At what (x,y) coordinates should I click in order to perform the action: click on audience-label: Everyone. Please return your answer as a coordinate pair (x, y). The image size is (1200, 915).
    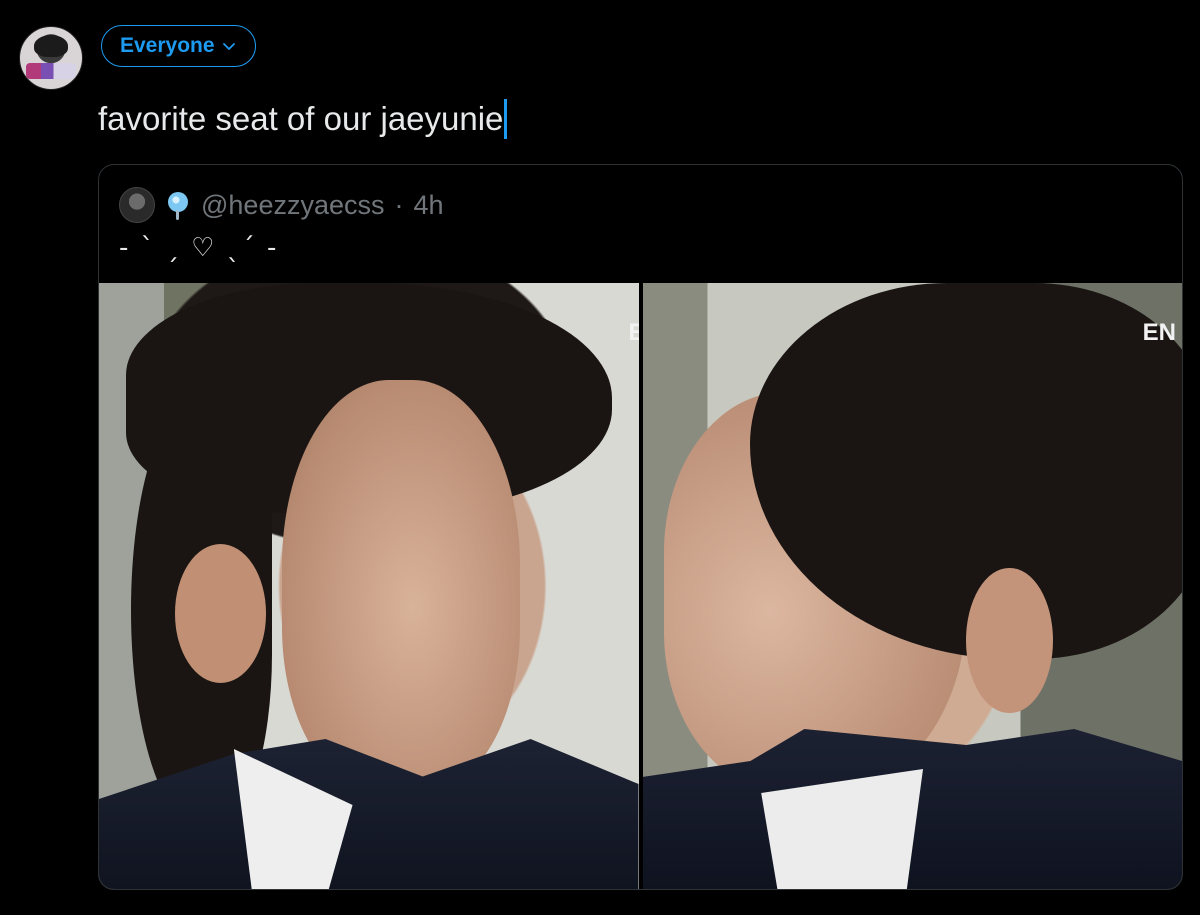
    Looking at the image, I should click on (167, 45).